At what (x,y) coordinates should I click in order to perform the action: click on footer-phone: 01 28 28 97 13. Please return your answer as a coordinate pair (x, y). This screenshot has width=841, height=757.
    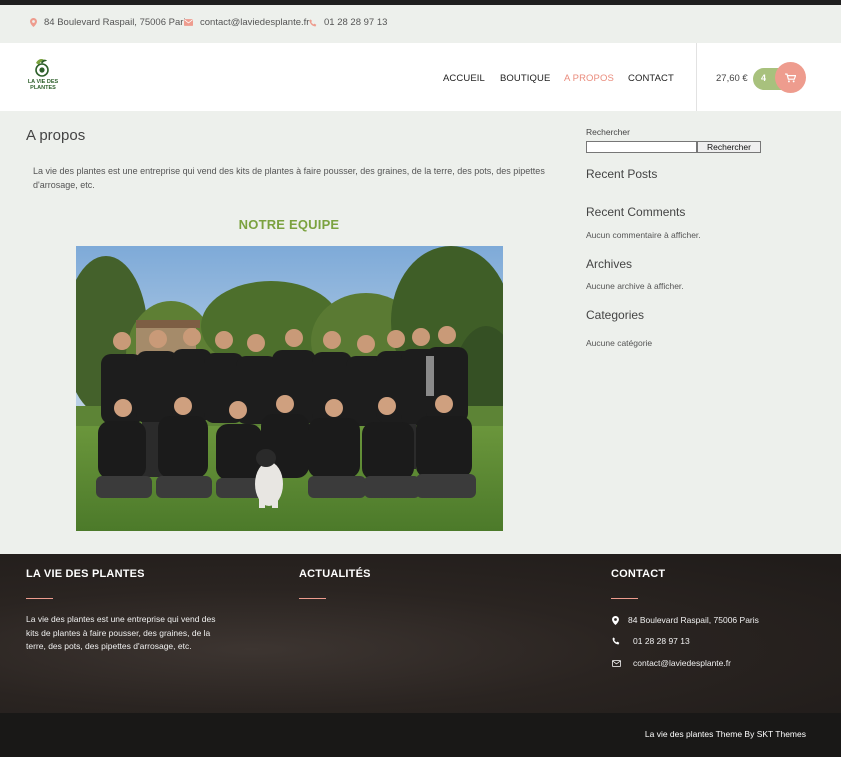
    Looking at the image, I should click on (651, 641).